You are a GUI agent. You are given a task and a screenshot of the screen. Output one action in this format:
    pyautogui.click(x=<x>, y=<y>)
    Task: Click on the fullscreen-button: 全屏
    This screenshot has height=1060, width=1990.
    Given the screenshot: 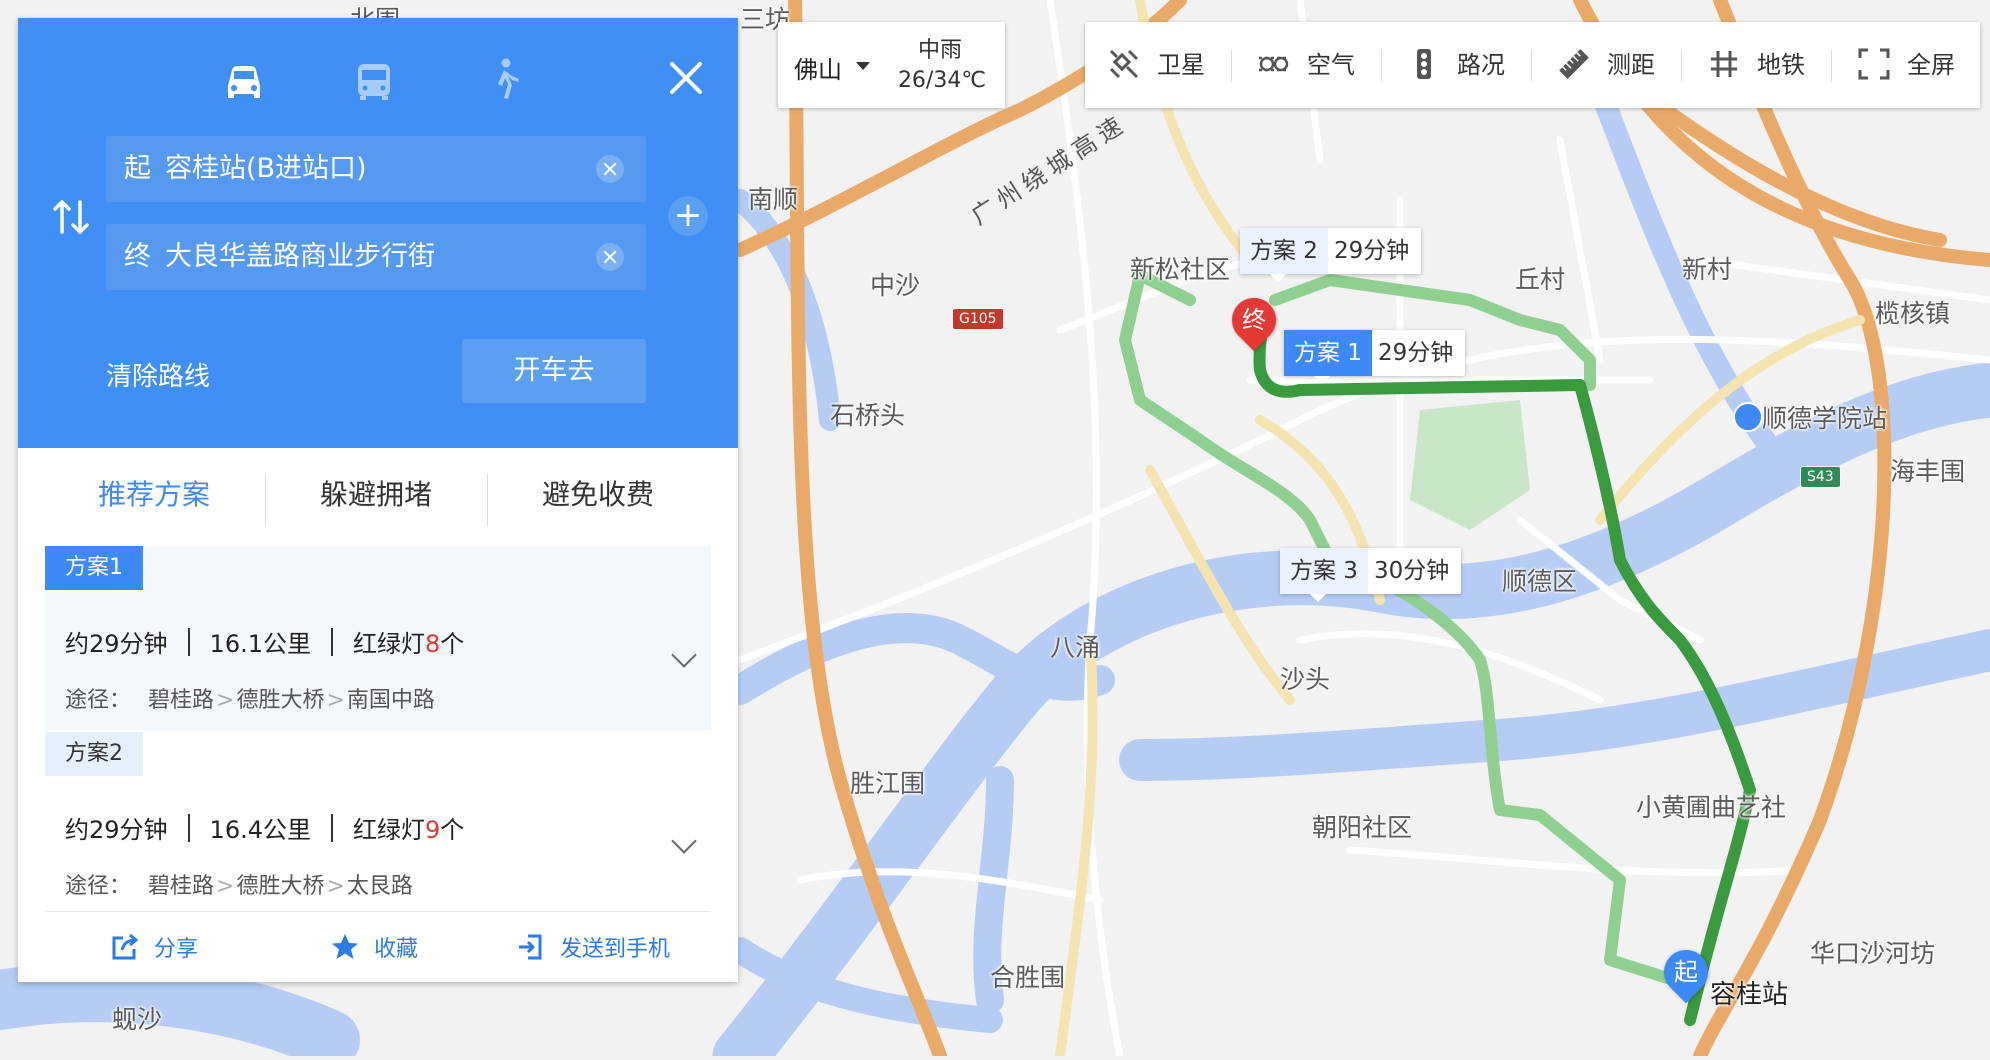 What is the action you would take?
    pyautogui.click(x=1906, y=65)
    